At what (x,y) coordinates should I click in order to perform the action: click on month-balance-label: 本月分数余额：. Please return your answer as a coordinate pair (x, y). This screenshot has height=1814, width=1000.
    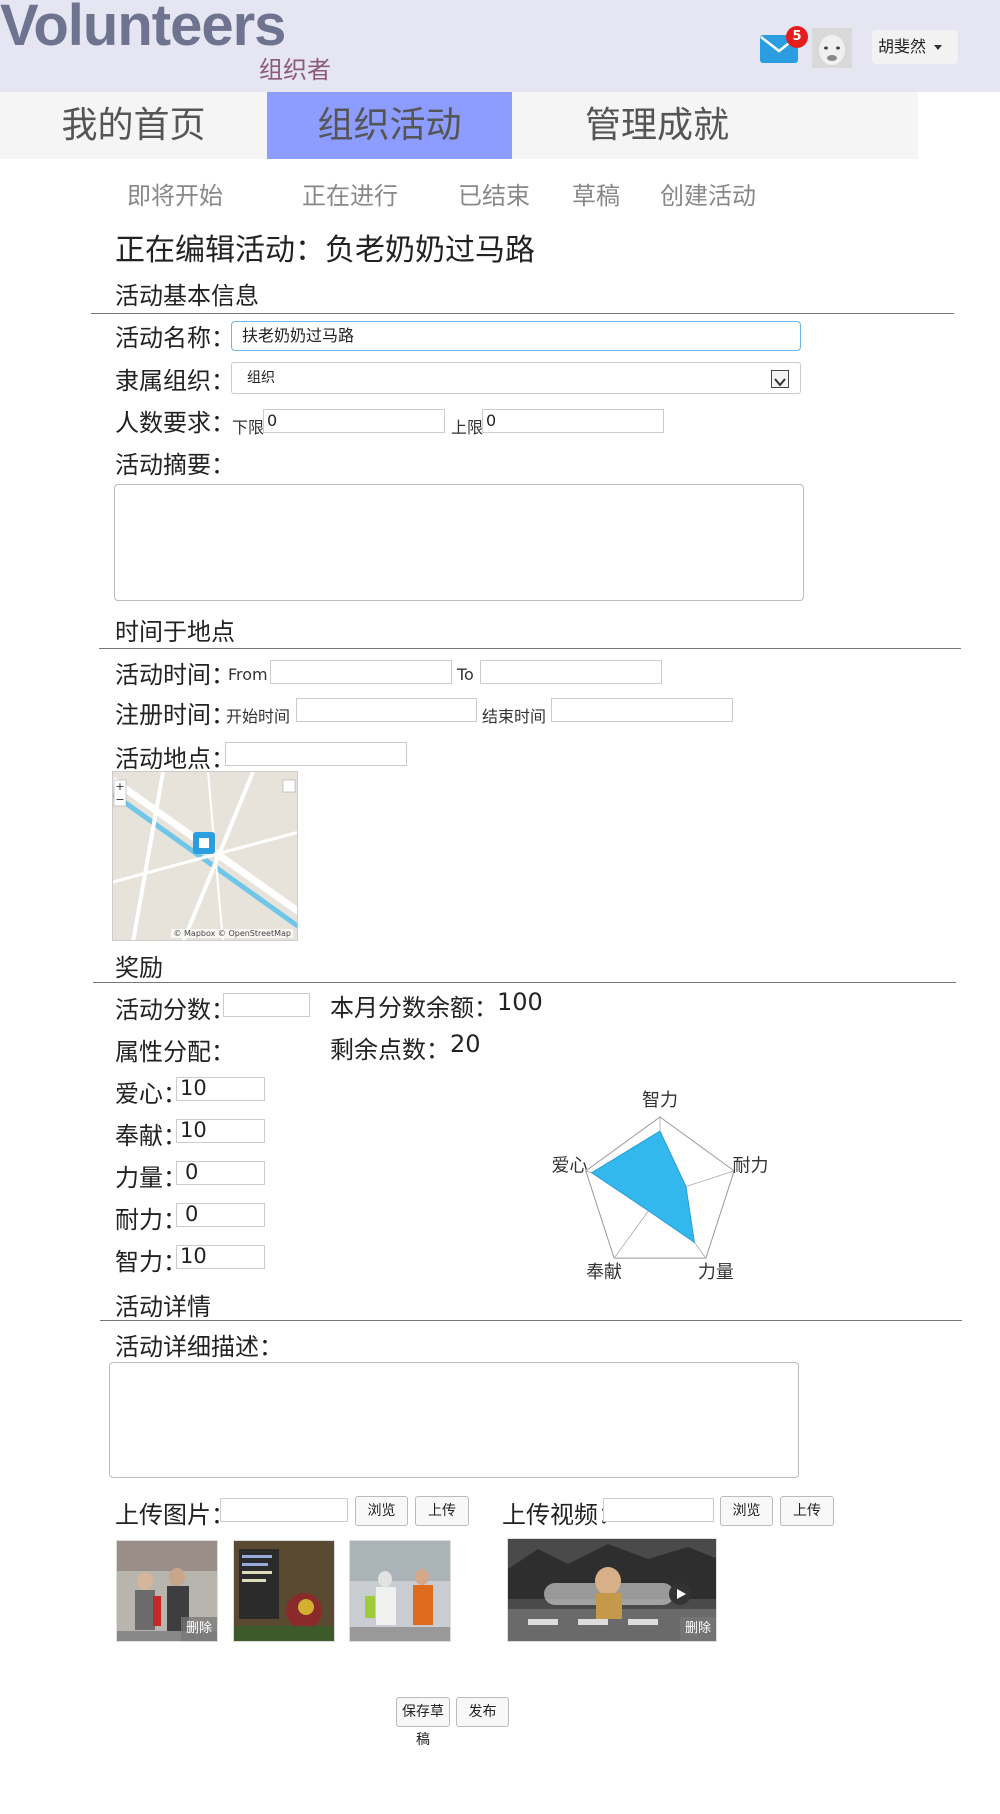
    Looking at the image, I should click on (414, 1008).